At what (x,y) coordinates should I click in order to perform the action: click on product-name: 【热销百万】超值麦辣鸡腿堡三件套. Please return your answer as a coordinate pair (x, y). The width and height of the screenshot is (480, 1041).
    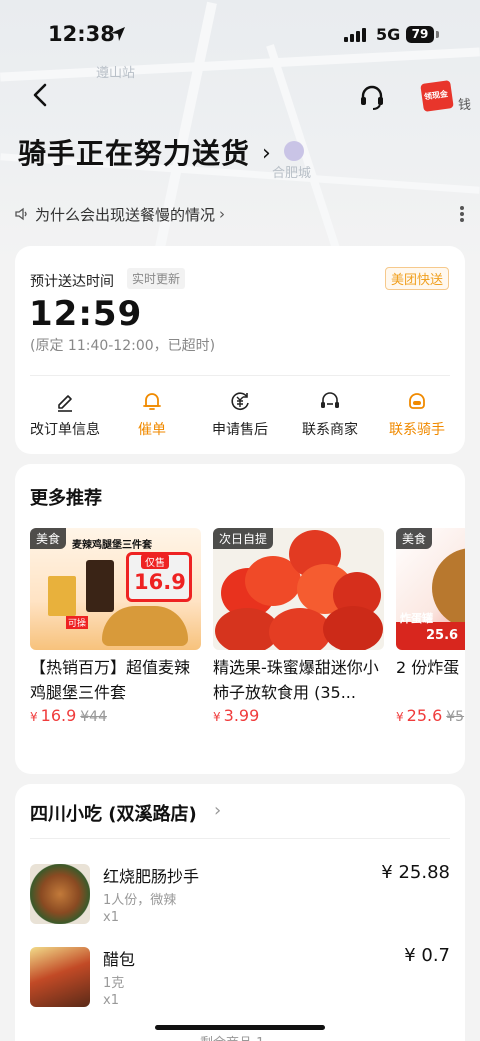
    Looking at the image, I should click on (110, 680).